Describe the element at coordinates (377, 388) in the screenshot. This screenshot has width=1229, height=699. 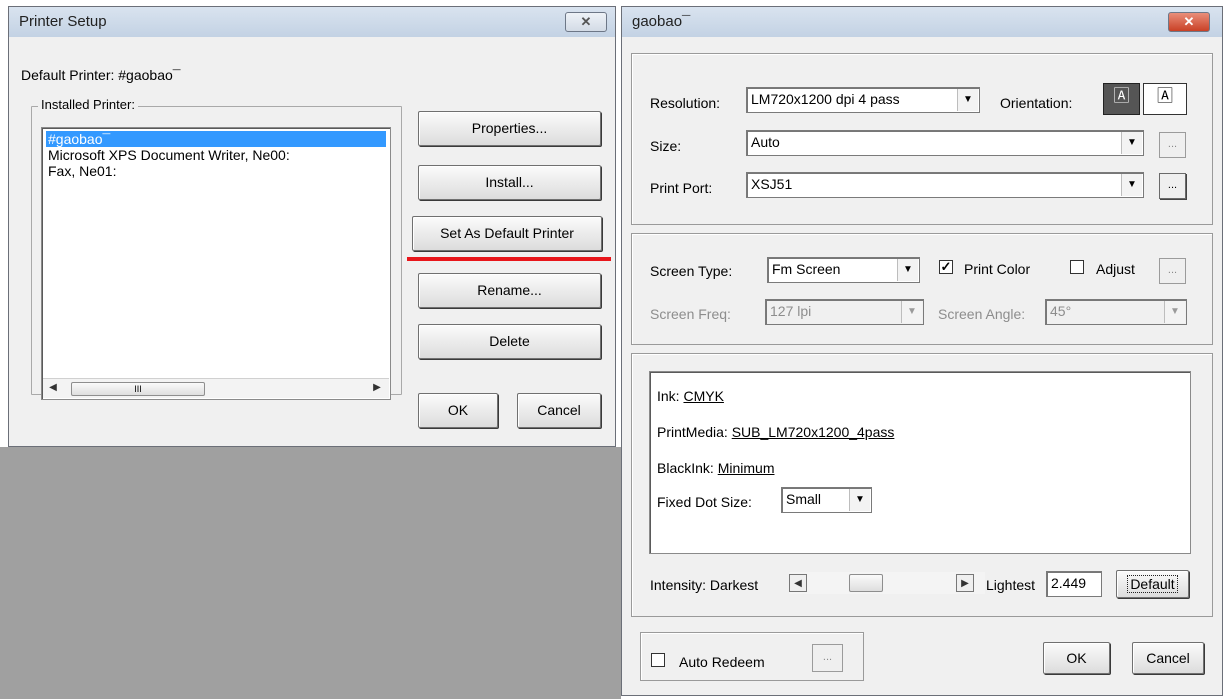
I see `scroll-right-arrow: ▶` at that location.